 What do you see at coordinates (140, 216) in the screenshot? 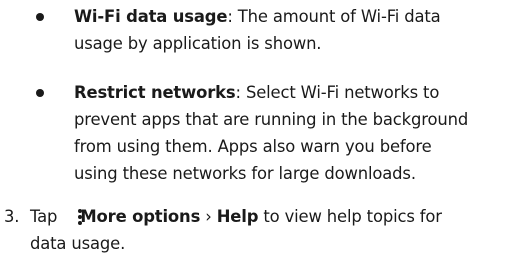
I see `more-options-label: More options` at bounding box center [140, 216].